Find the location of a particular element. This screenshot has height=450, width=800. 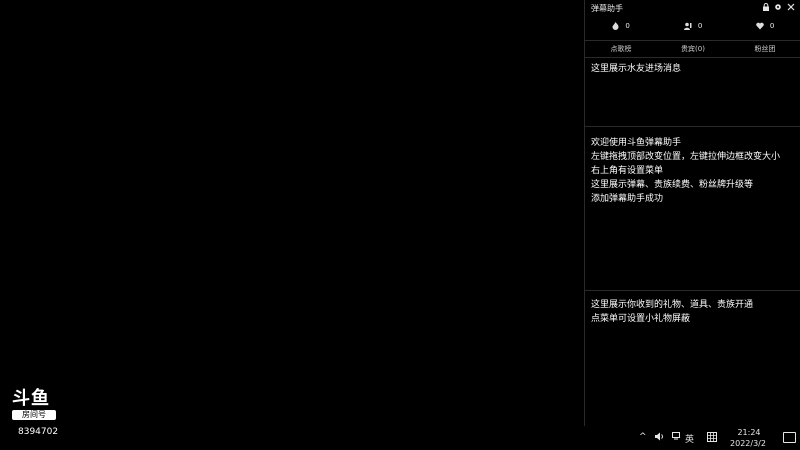

speaker-icon is located at coordinates (660, 438).